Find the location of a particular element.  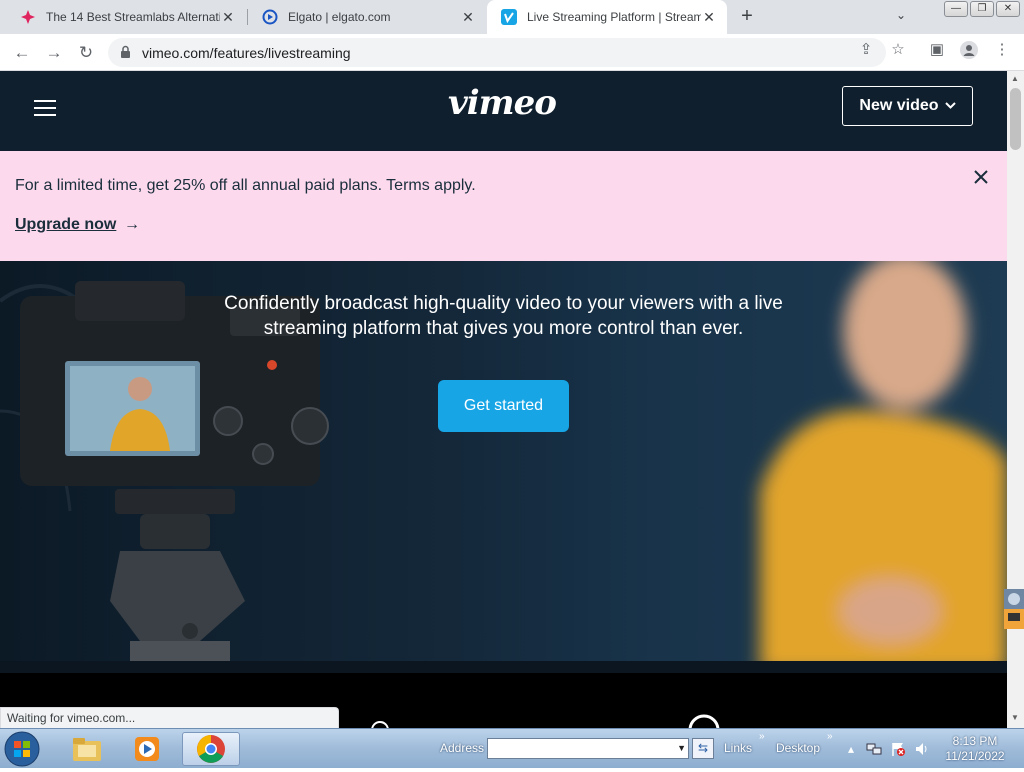

reload-icon: ↻ is located at coordinates (86, 53).